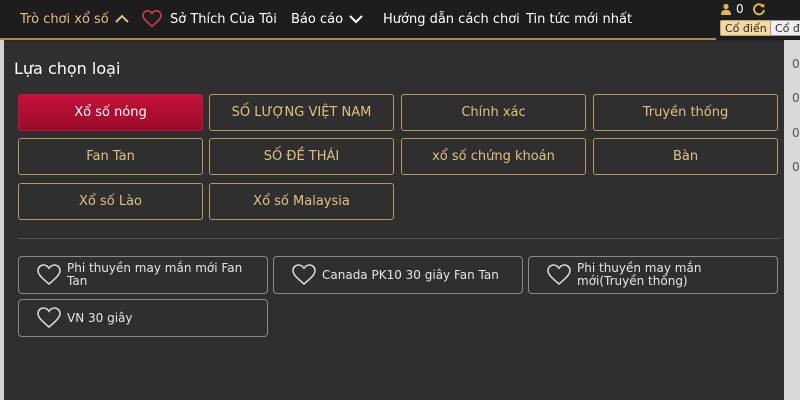  Describe the element at coordinates (100, 317) in the screenshot. I see `game-label: VN 30 giây` at that location.